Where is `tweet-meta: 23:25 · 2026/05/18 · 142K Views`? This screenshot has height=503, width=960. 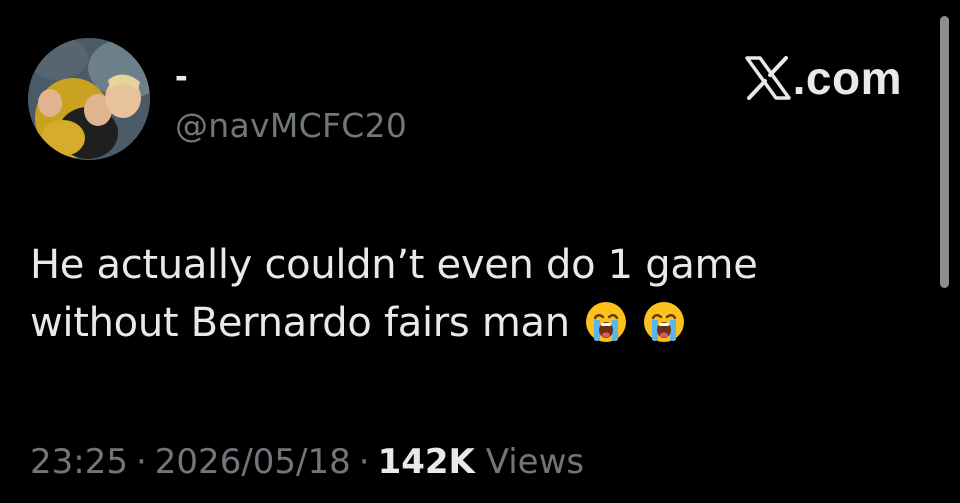 tweet-meta: 23:25 · 2026/05/18 · 142K Views is located at coordinates (307, 462).